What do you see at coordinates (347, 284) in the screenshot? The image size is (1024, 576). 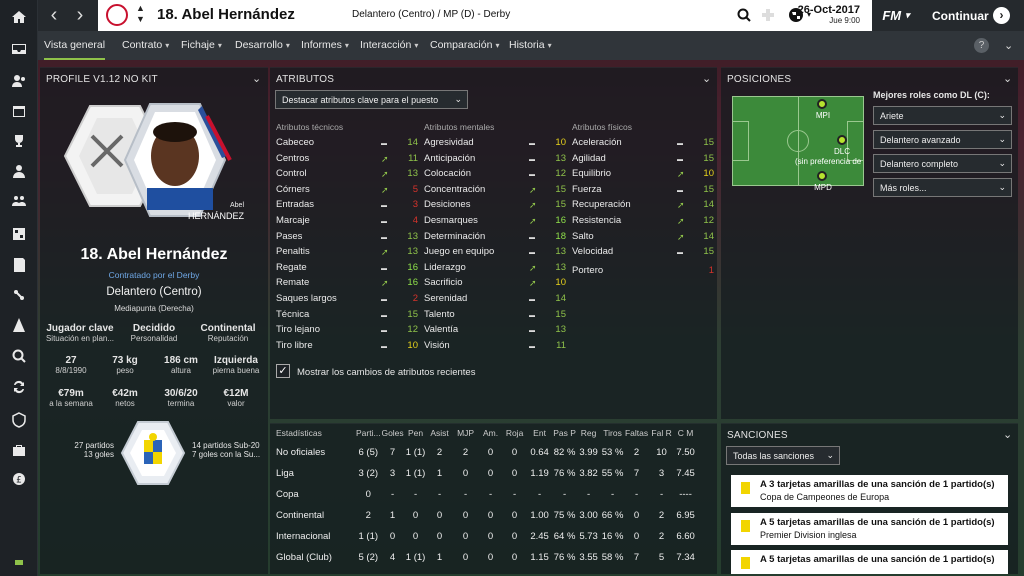 I see `attribute-row: Remate ➚ 16` at bounding box center [347, 284].